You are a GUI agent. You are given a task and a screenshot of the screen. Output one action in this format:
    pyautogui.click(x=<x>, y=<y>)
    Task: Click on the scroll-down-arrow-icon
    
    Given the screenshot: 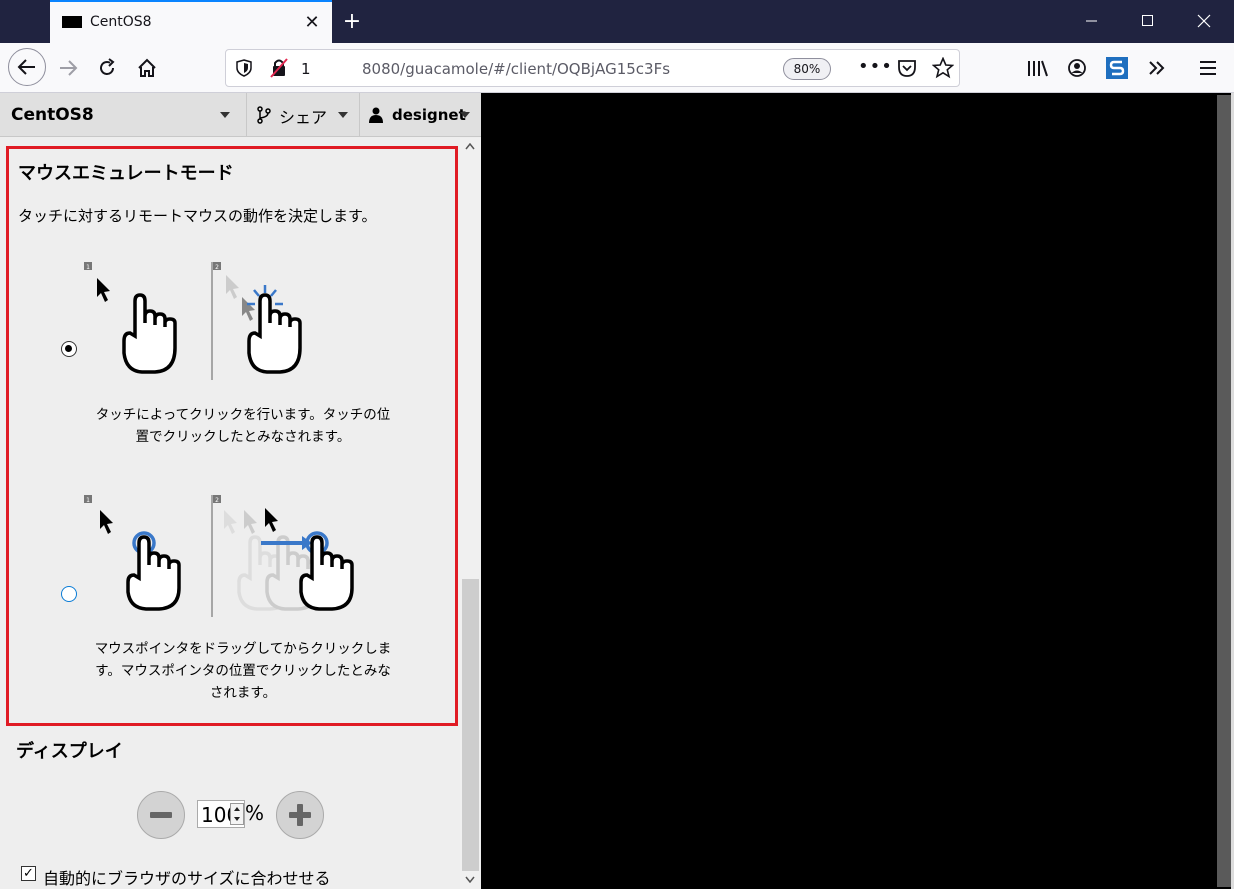 What is the action you would take?
    pyautogui.click(x=470, y=879)
    